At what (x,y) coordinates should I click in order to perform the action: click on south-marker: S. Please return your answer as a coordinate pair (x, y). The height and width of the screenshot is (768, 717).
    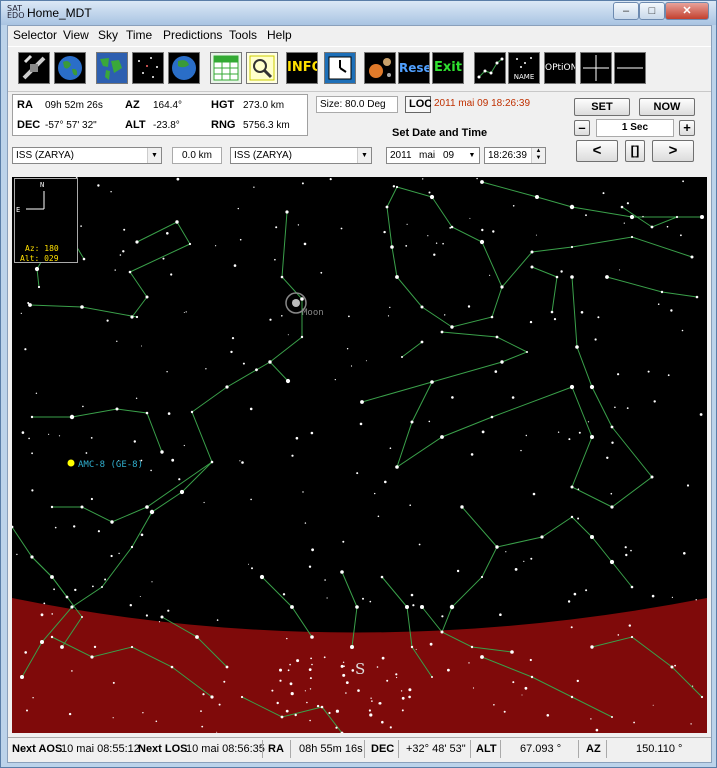
    Looking at the image, I should click on (360, 669).